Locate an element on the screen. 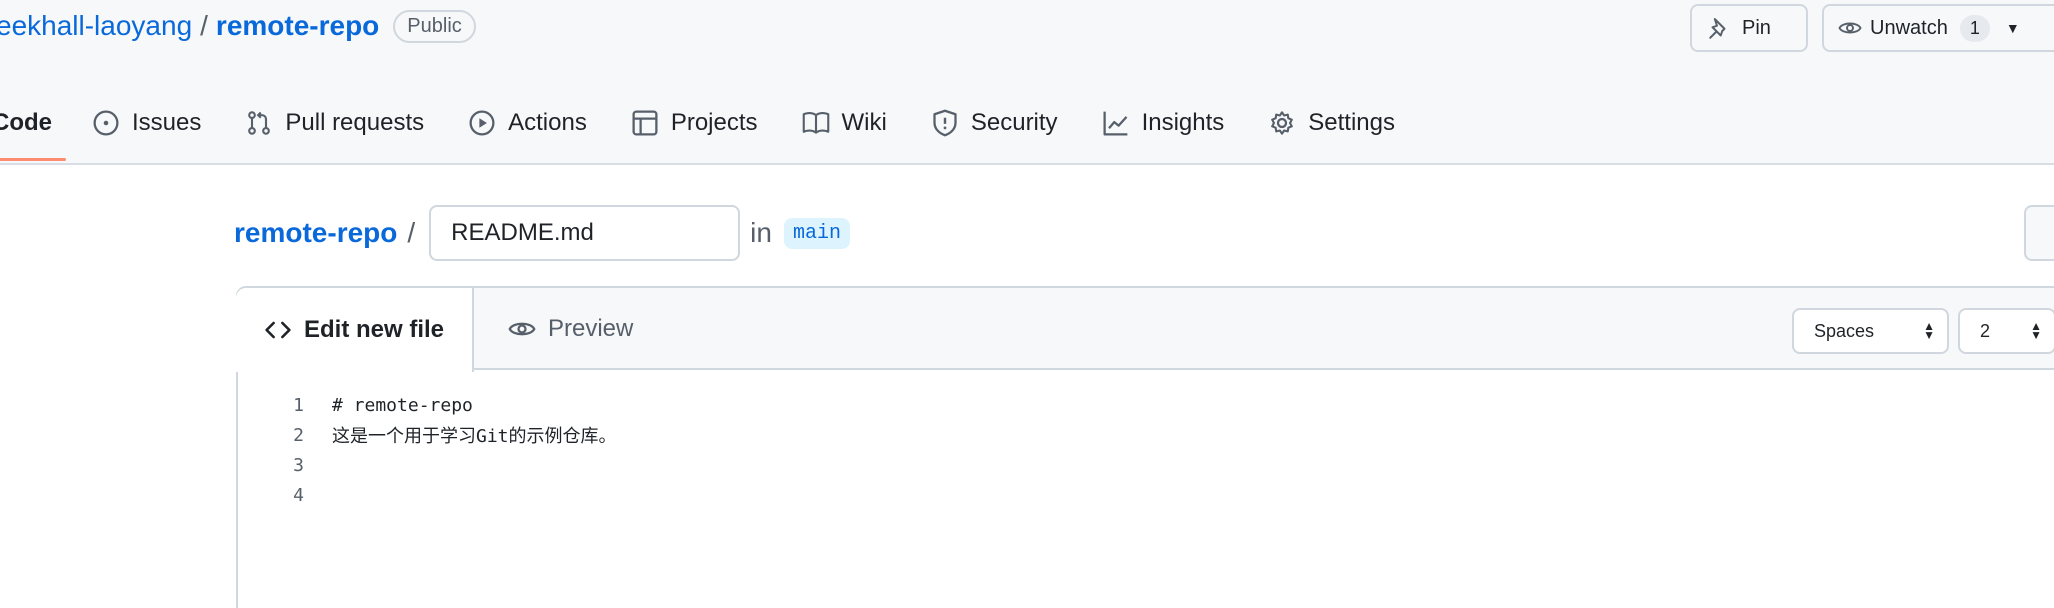 The image size is (2054, 608). tab-actions-label: Actions is located at coordinates (547, 122).